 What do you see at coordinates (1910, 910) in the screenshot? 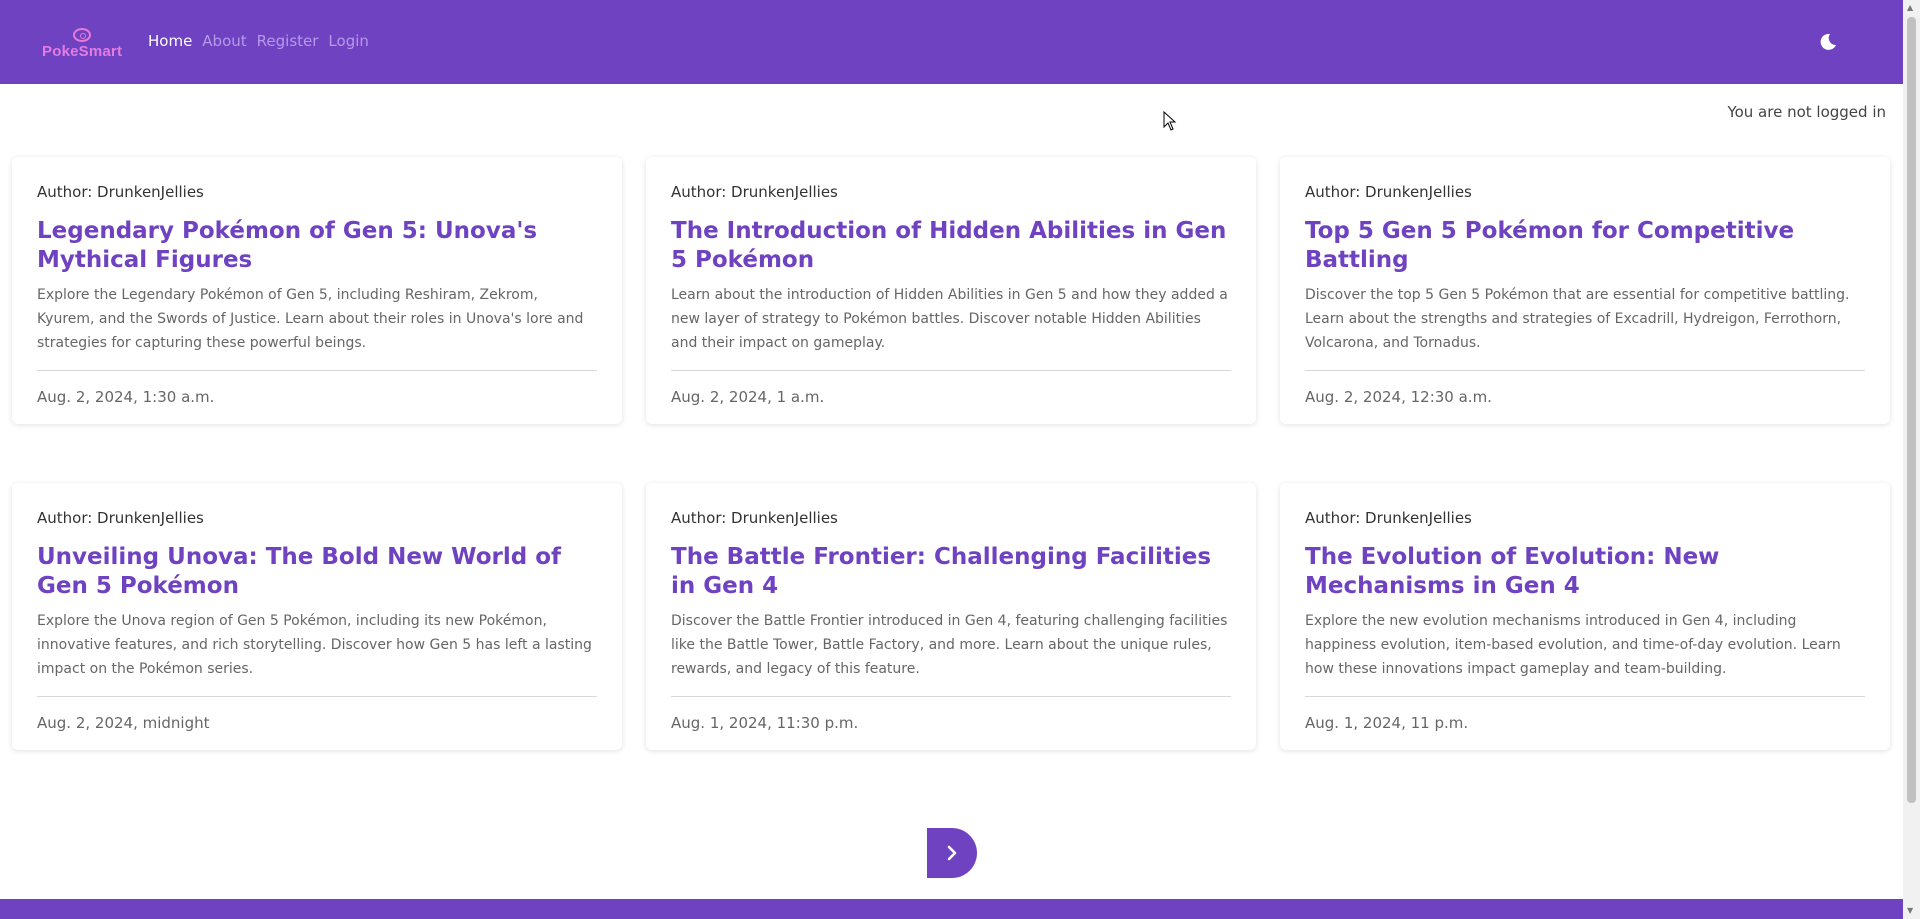
I see `scroll-down-icon: ▼` at bounding box center [1910, 910].